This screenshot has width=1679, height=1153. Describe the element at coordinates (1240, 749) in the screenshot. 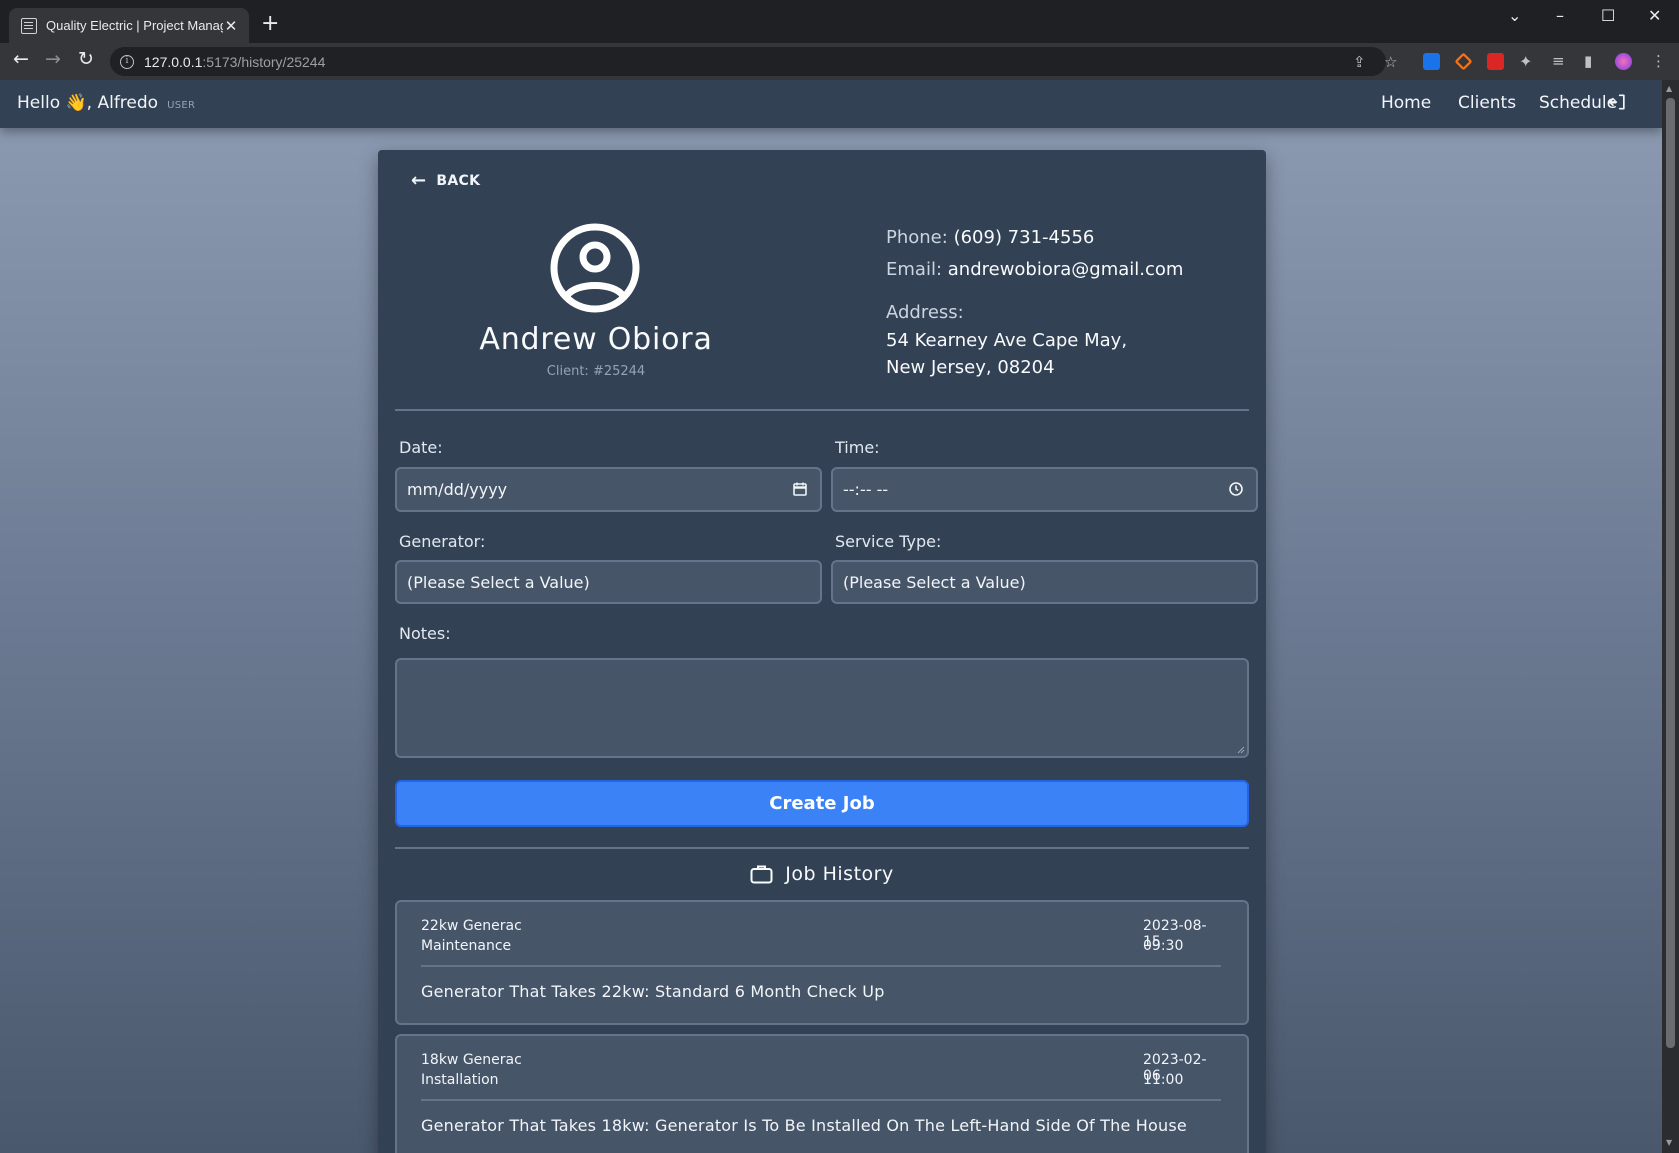

I see `resize-handle-icon` at that location.